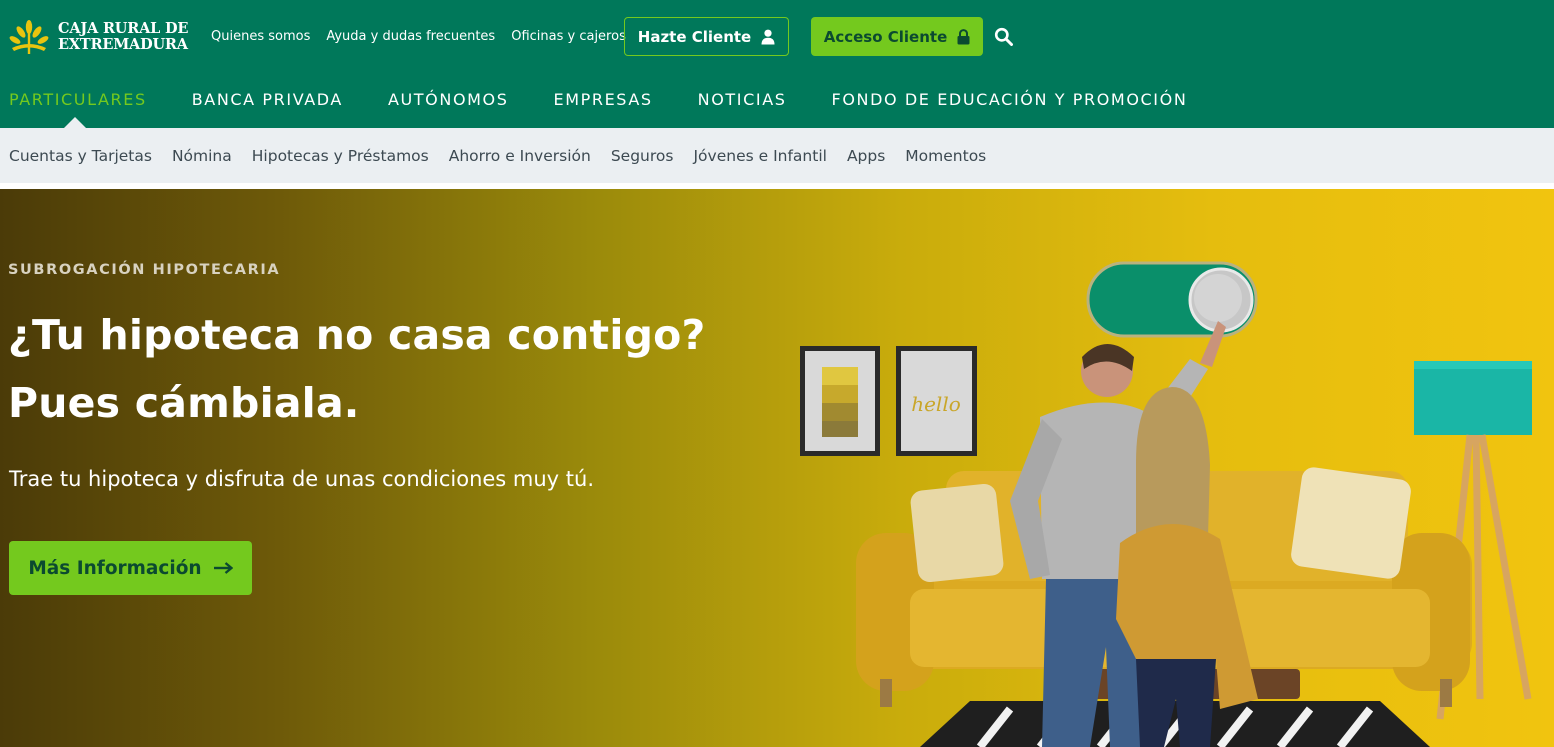 The width and height of the screenshot is (1554, 747). What do you see at coordinates (768, 36) in the screenshot?
I see `user-icon` at bounding box center [768, 36].